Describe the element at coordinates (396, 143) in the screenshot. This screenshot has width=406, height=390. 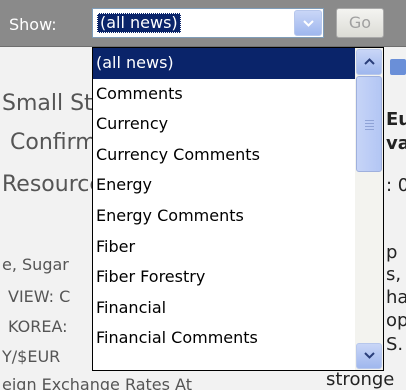
I see `bg-text-line: va` at that location.